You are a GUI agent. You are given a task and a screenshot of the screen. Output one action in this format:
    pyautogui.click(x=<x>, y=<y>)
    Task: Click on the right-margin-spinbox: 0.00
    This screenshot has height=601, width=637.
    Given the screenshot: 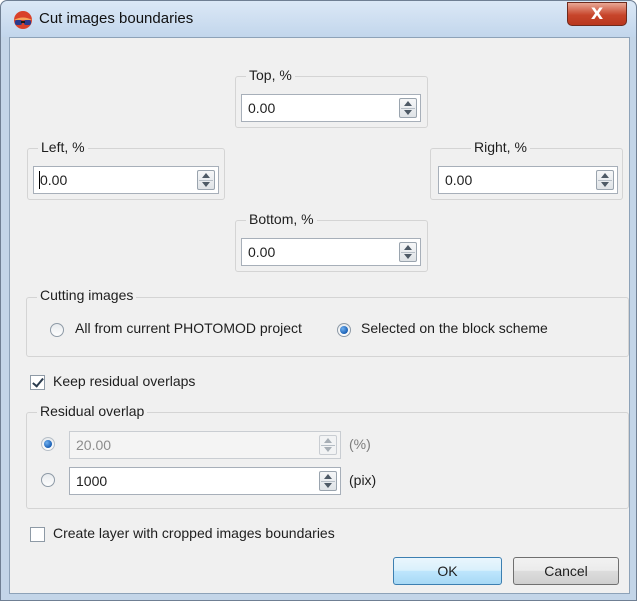 What is the action you would take?
    pyautogui.click(x=528, y=180)
    